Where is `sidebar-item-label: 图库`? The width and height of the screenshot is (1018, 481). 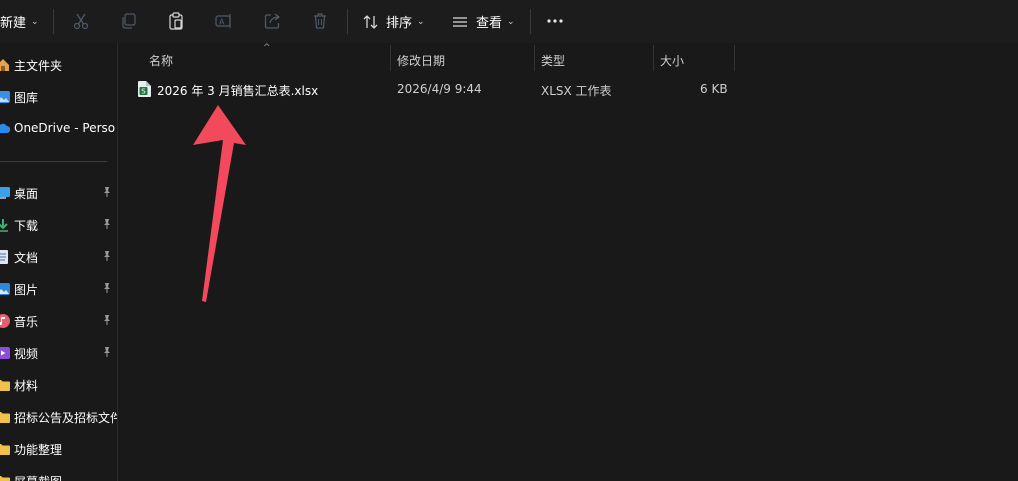 sidebar-item-label: 图库 is located at coordinates (26, 98).